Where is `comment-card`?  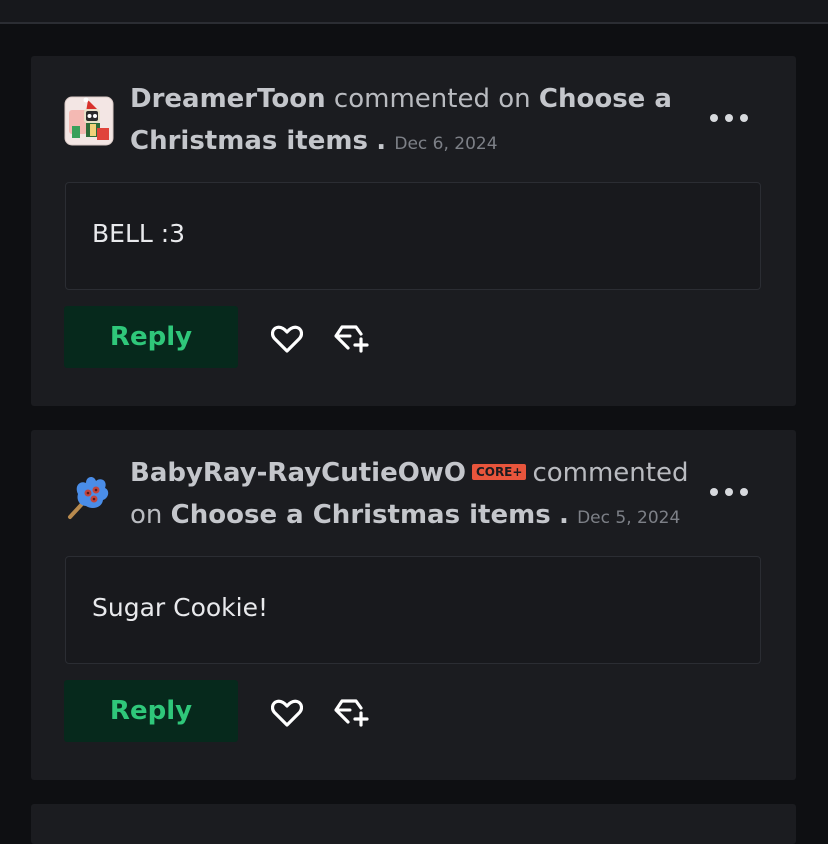
comment-card is located at coordinates (413, 824).